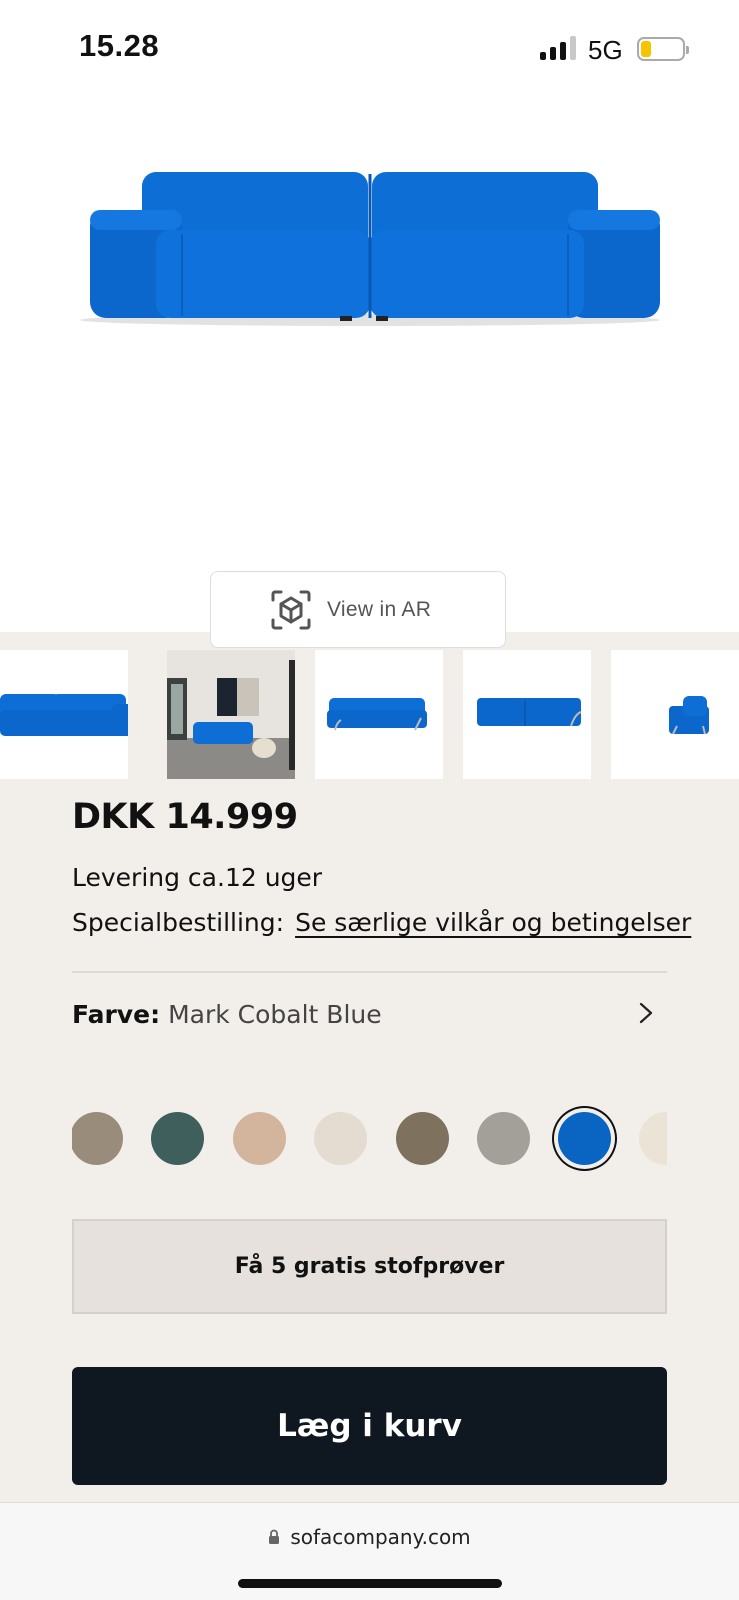 The width and height of the screenshot is (739, 1600). What do you see at coordinates (653, 1138) in the screenshot?
I see `swatch-cream` at bounding box center [653, 1138].